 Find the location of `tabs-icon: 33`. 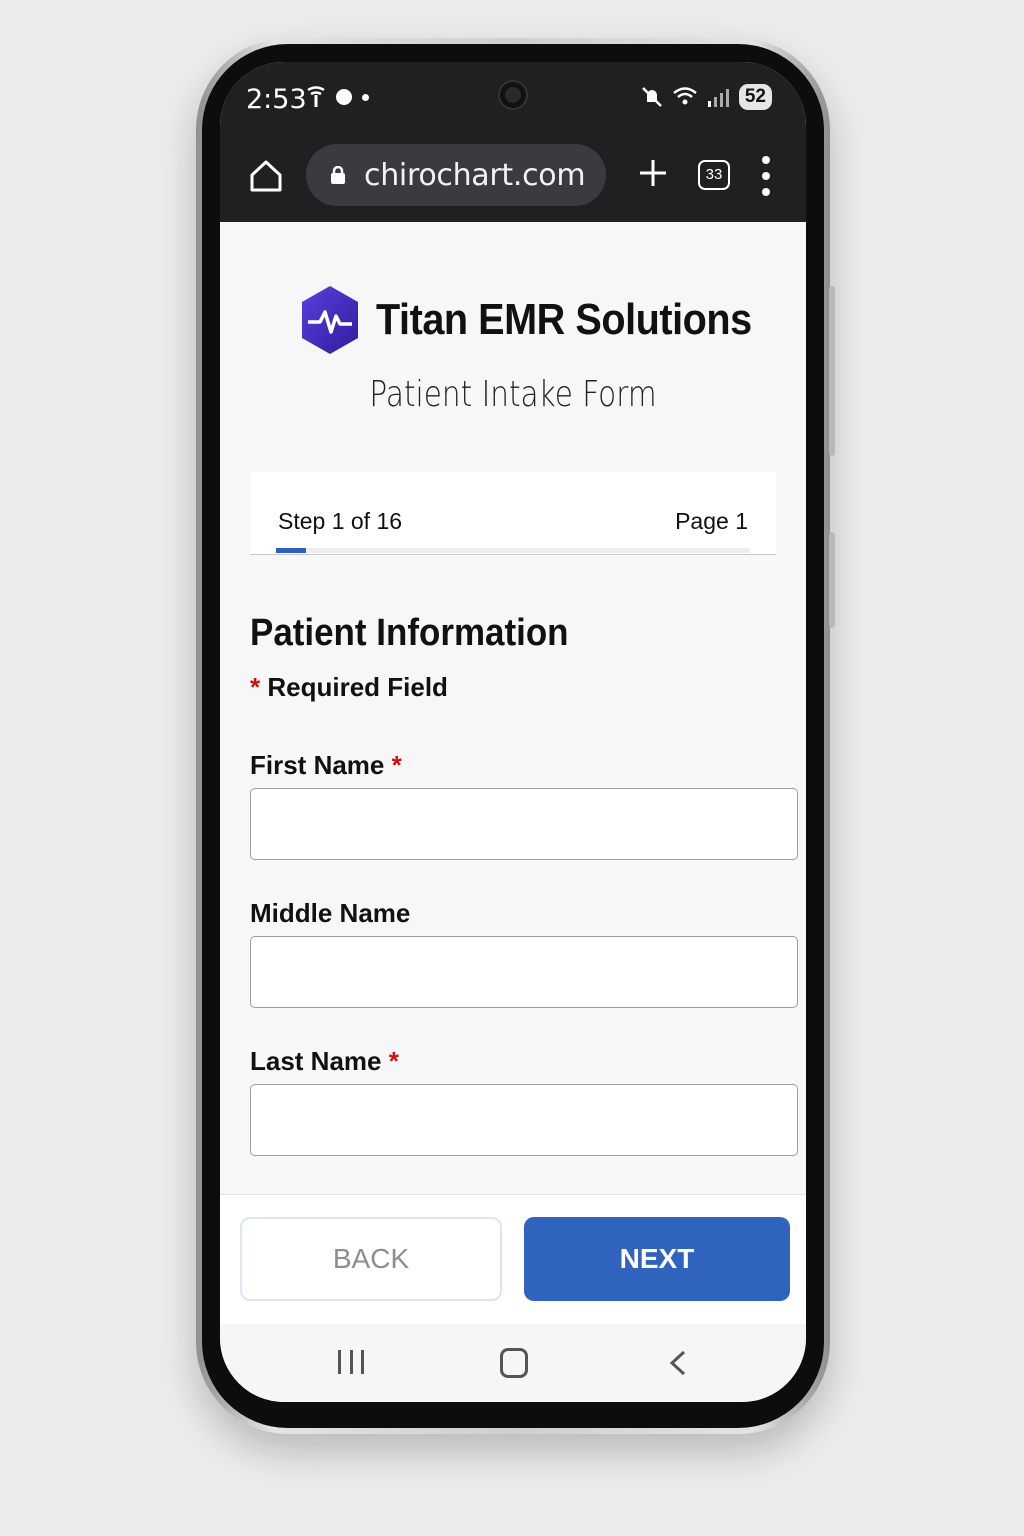

tabs-icon: 33 is located at coordinates (714, 175).